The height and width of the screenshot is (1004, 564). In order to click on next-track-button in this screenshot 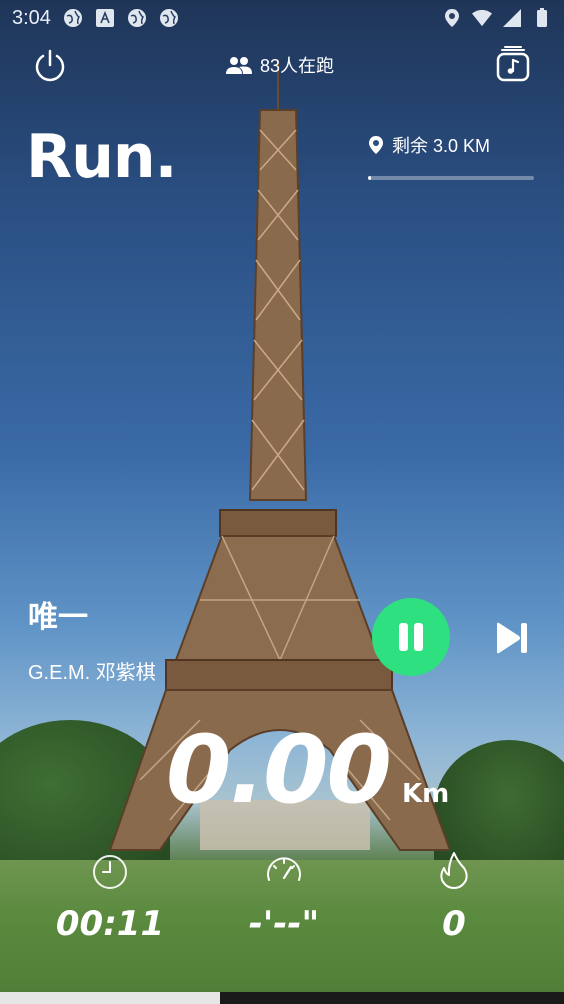, I will do `click(512, 638)`.